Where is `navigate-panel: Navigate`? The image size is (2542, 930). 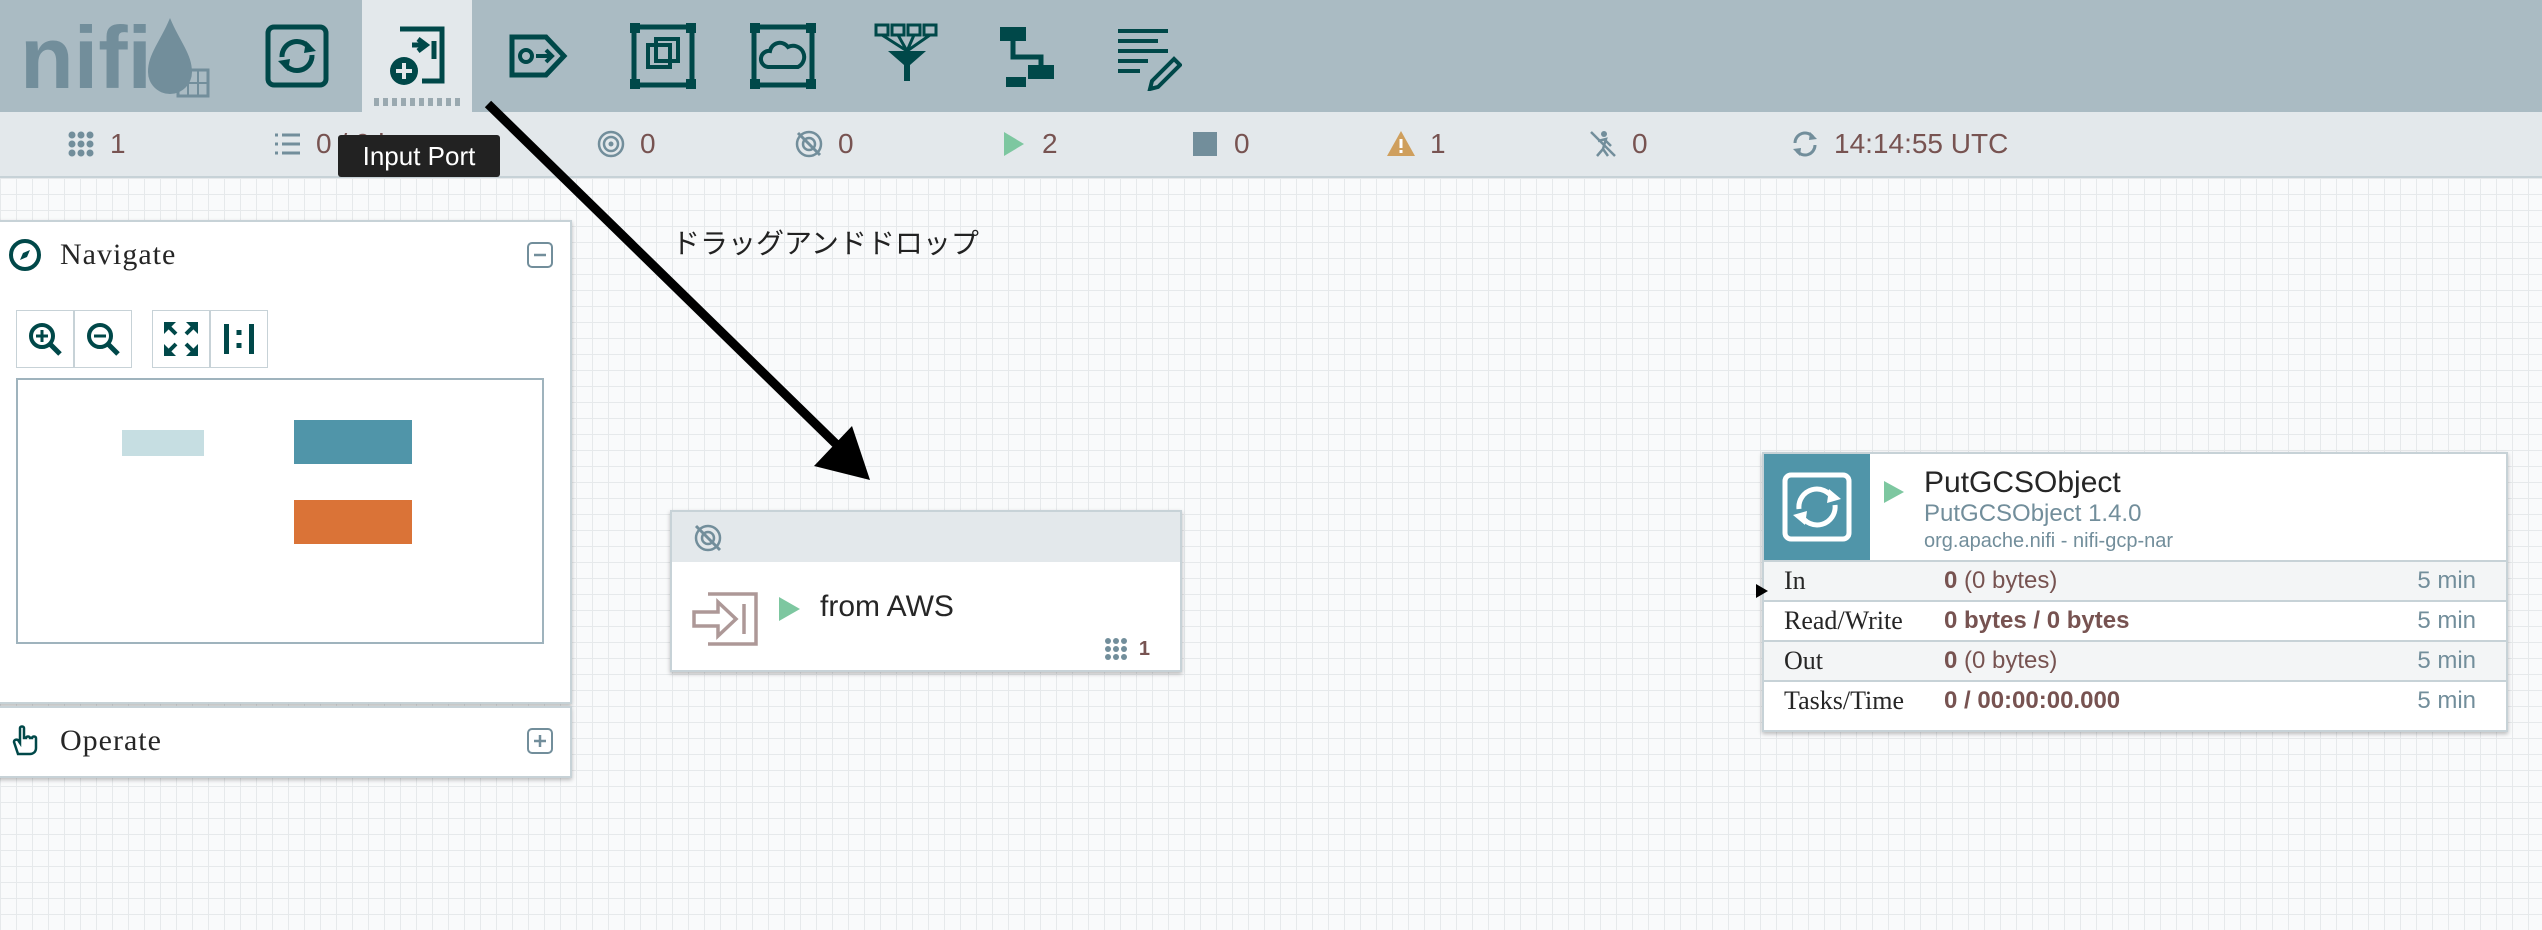
navigate-panel: Navigate is located at coordinates (286, 462).